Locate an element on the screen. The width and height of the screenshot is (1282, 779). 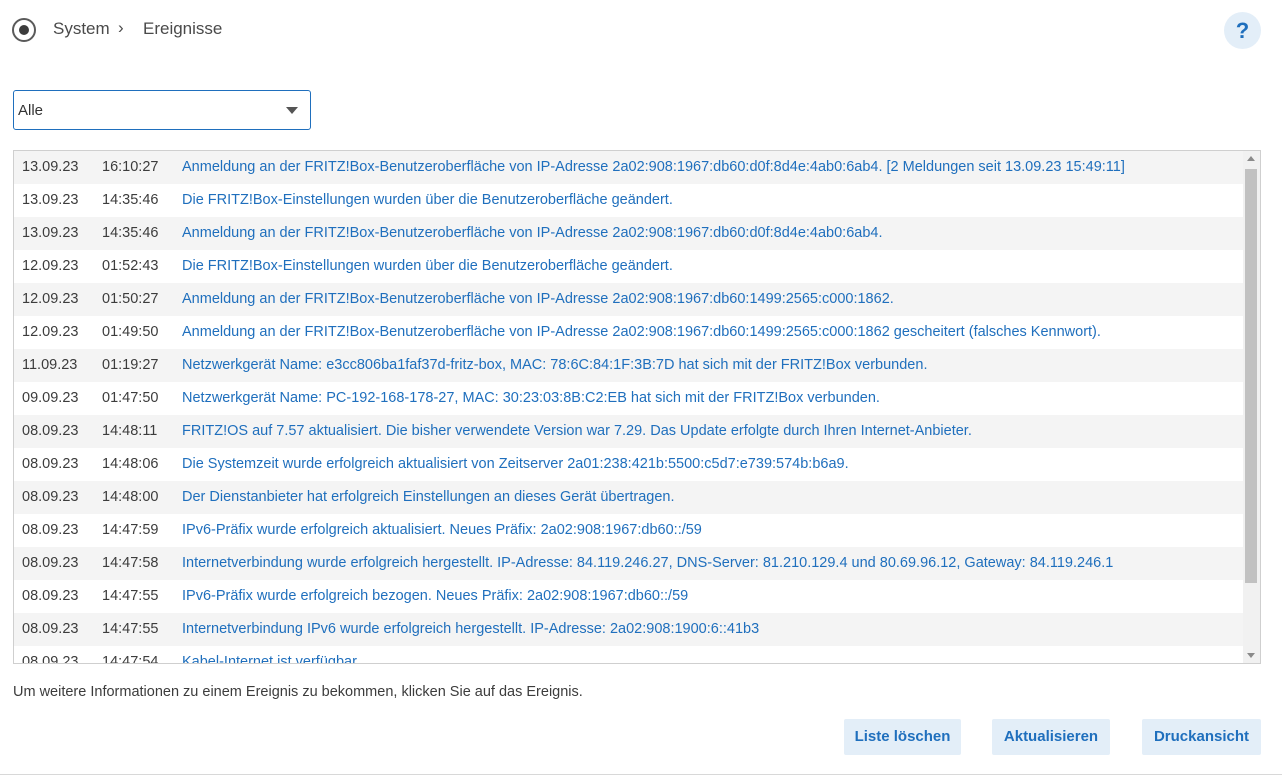
scrollbar is located at coordinates (1251, 407).